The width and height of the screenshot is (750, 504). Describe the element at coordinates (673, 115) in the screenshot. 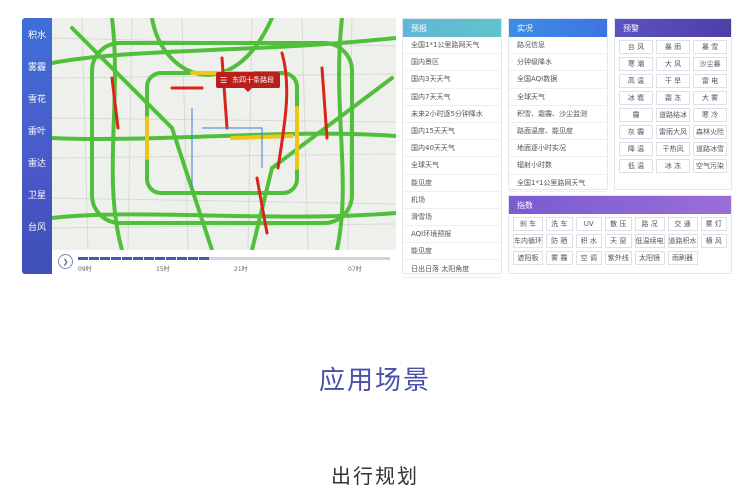

I see `warning-item: 道路结冰` at that location.